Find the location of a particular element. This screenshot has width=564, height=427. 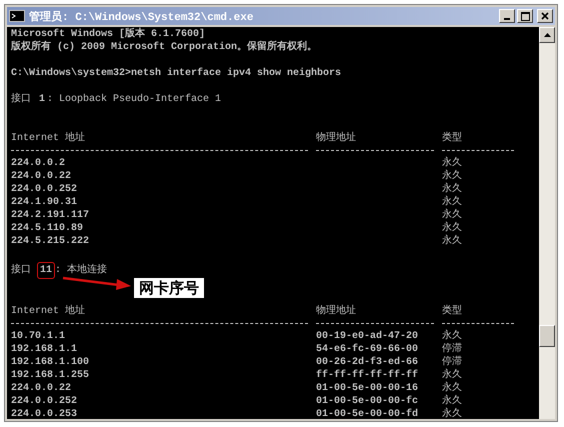

mac-address-cell-text: ff-ff-ff-ff-ff-ff is located at coordinates (368, 375).